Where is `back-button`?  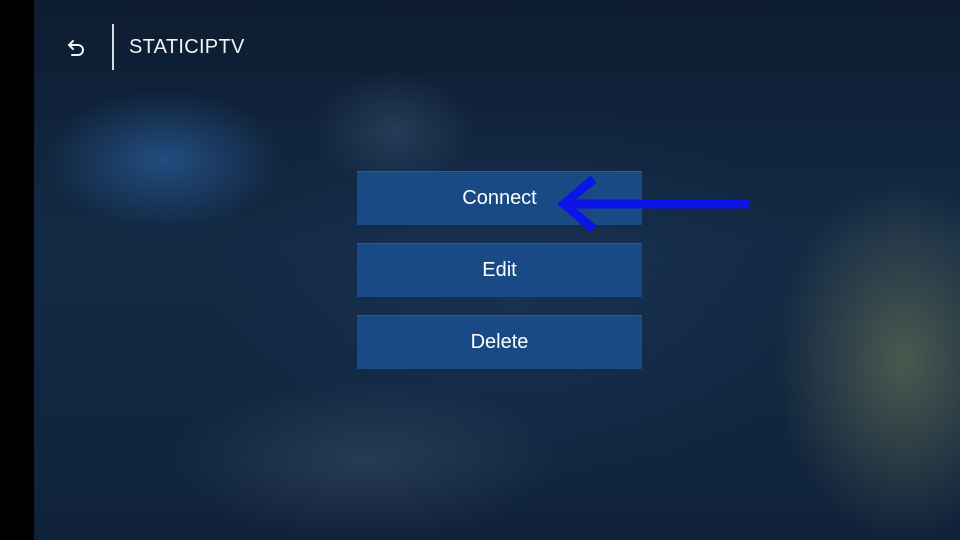 back-button is located at coordinates (76, 48).